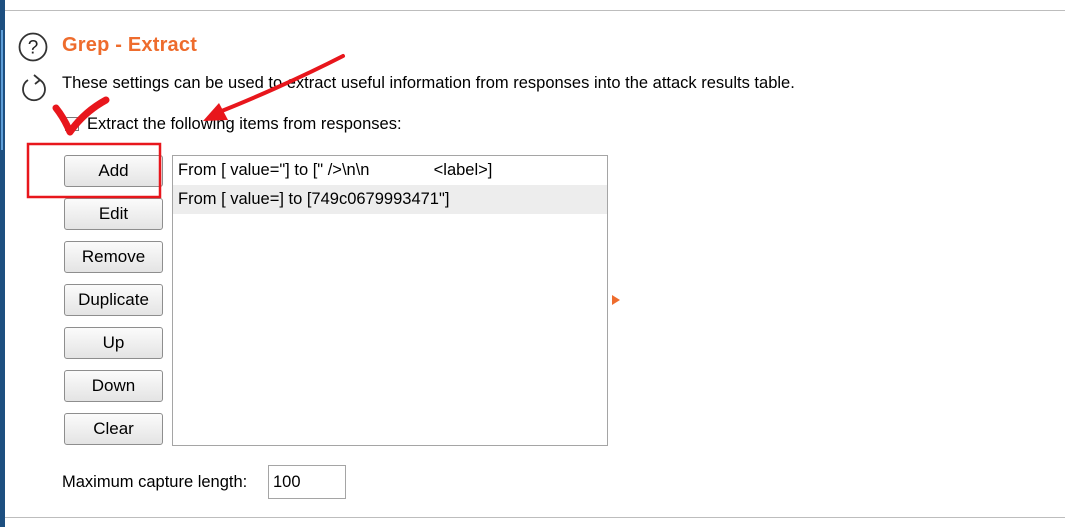 The width and height of the screenshot is (1065, 527). I want to click on refresh-icon, so click(34, 87).